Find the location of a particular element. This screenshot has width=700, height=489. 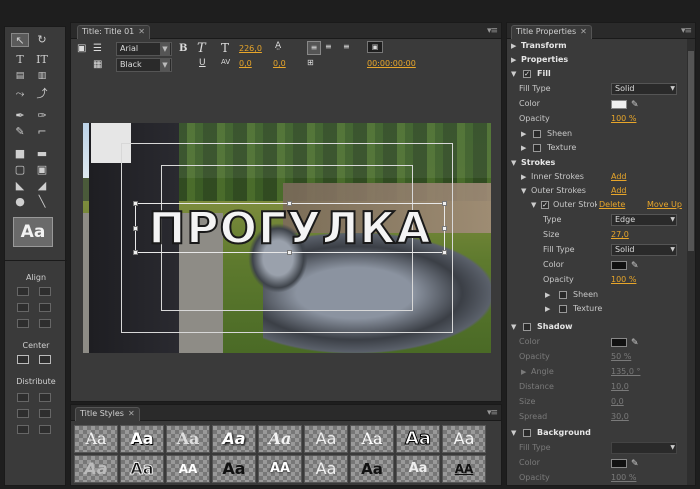

selection-tool-icon: ↖ is located at coordinates (20, 40).